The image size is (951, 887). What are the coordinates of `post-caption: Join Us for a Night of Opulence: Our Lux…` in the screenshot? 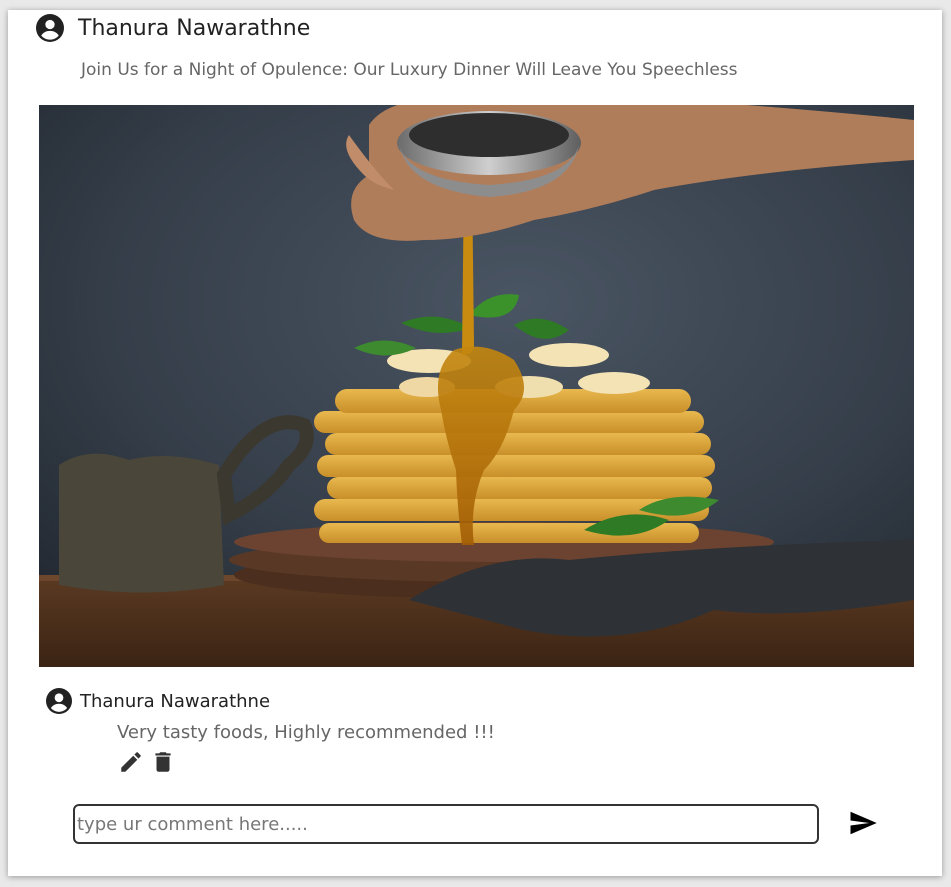 It's located at (409, 70).